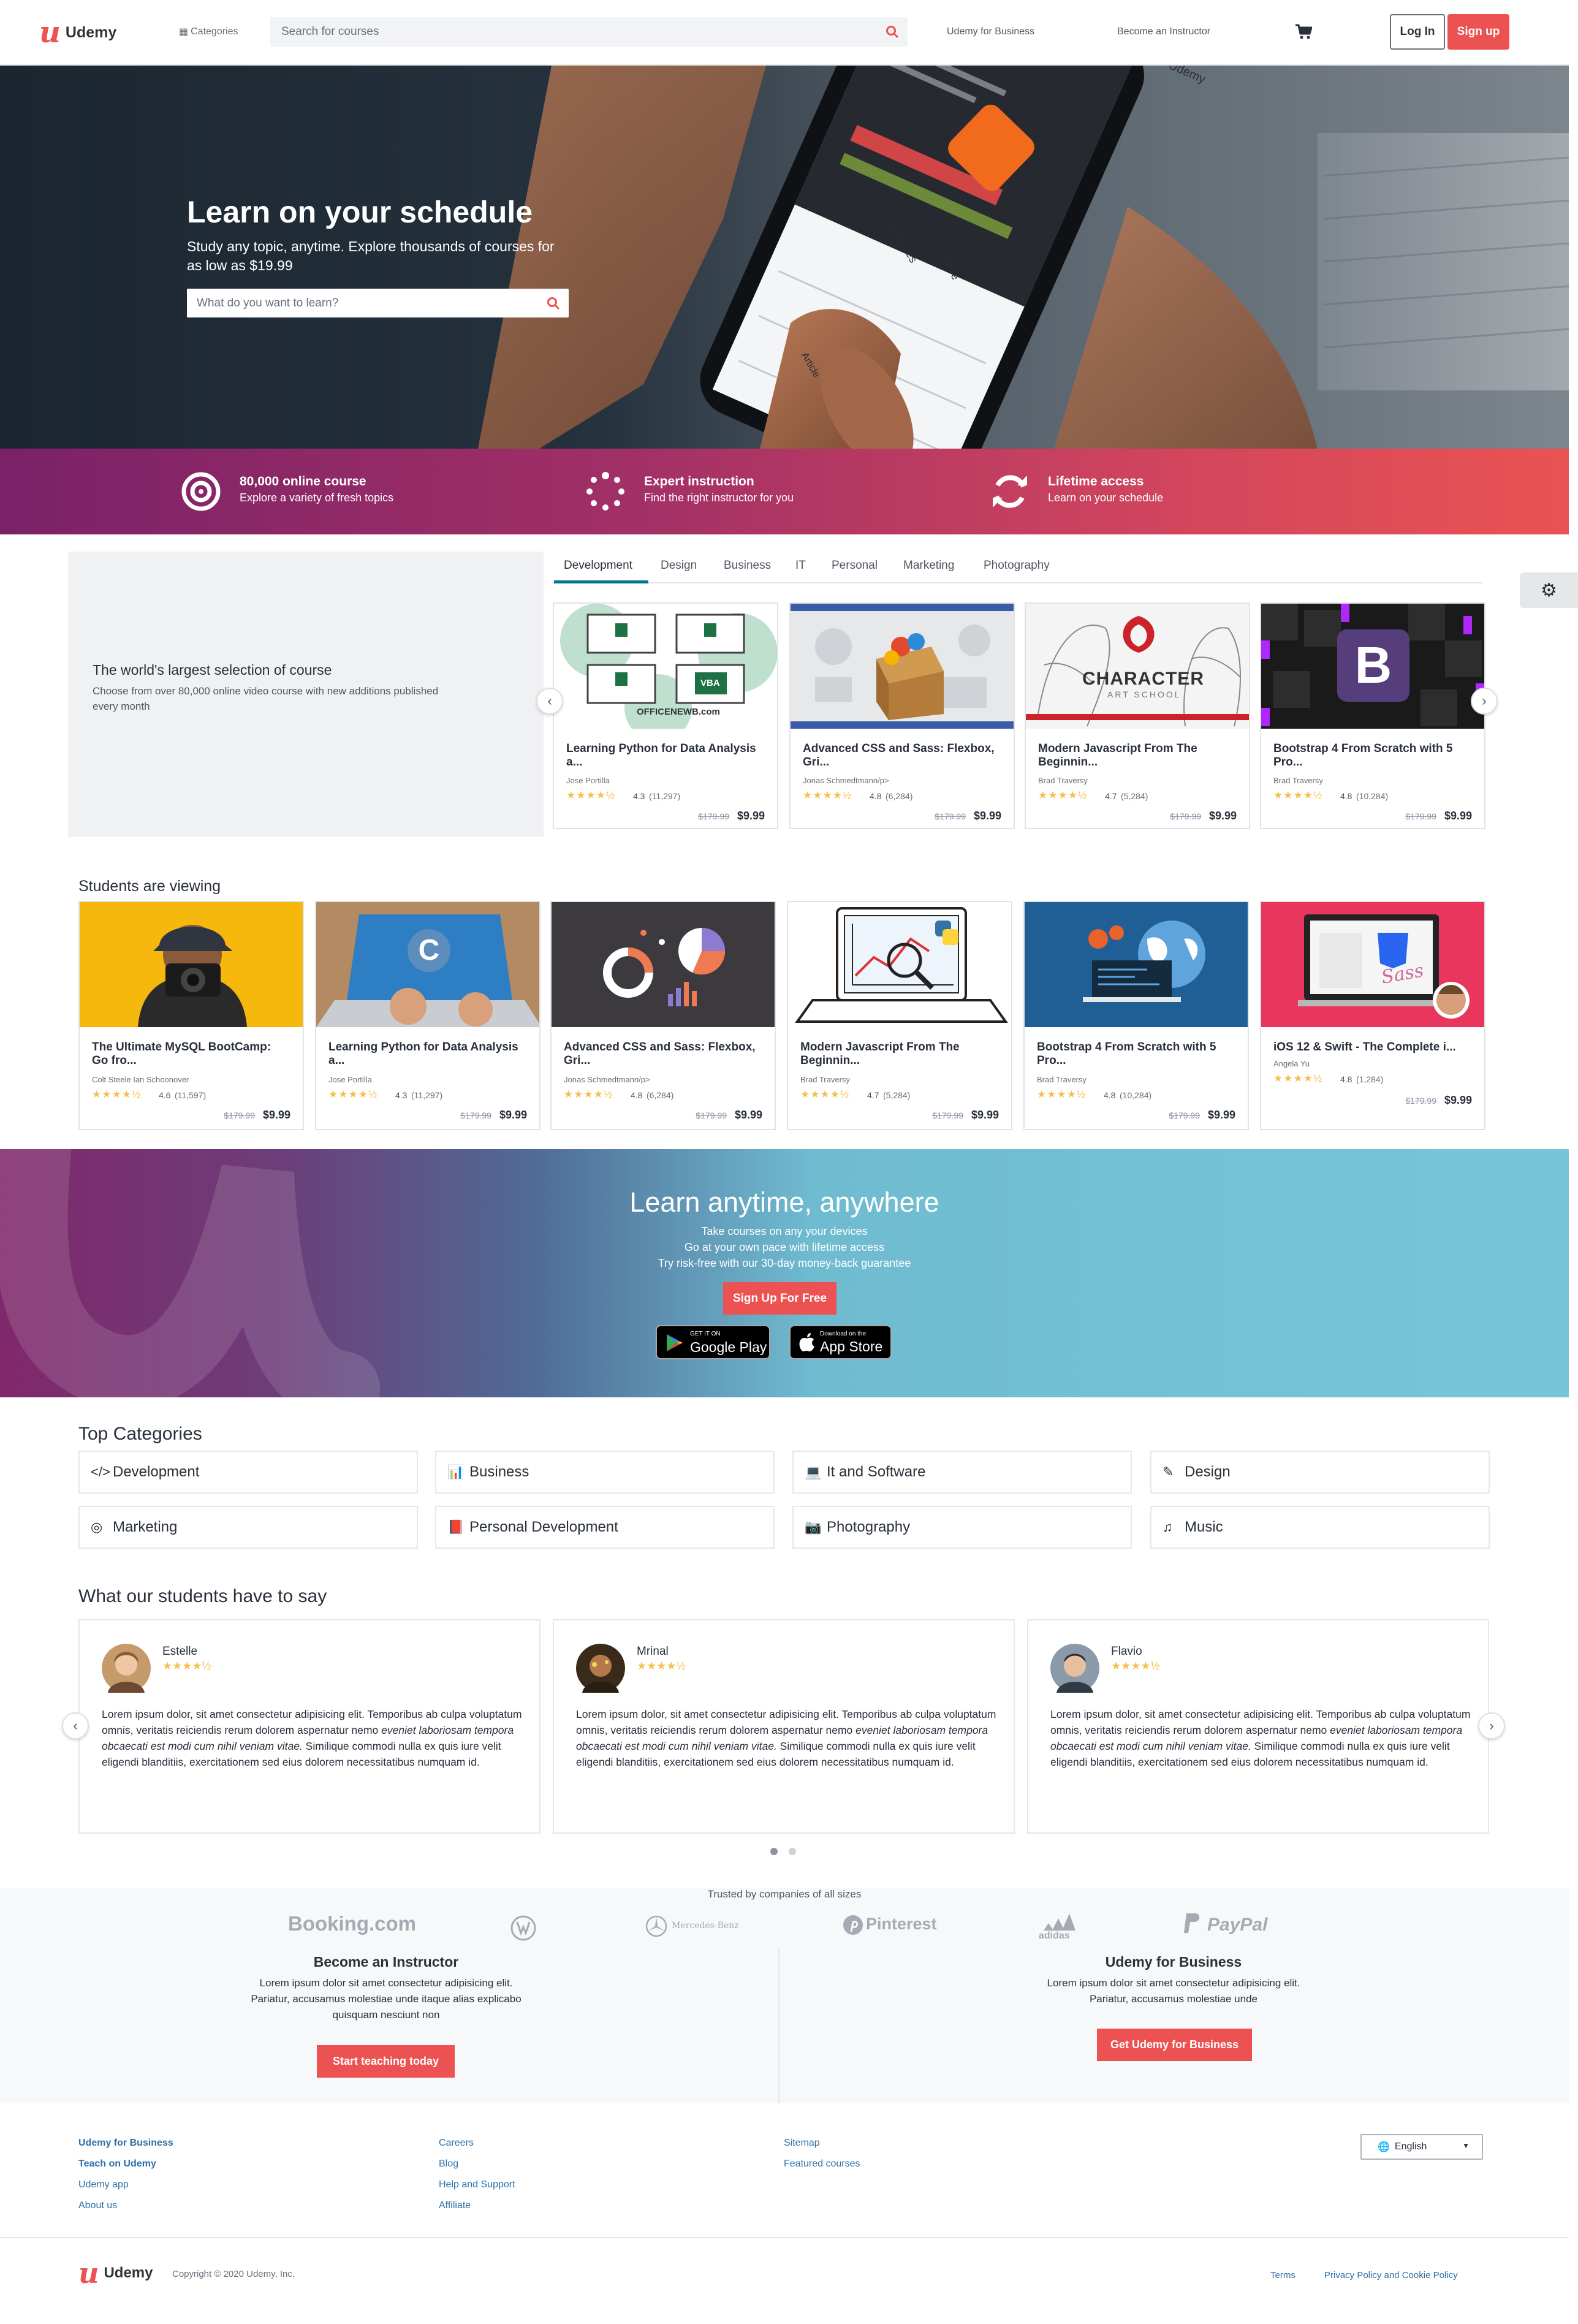 The height and width of the screenshot is (2324, 1578). Describe the element at coordinates (779, 1298) in the screenshot. I see `signup-free-button: Sign Up For Free` at that location.